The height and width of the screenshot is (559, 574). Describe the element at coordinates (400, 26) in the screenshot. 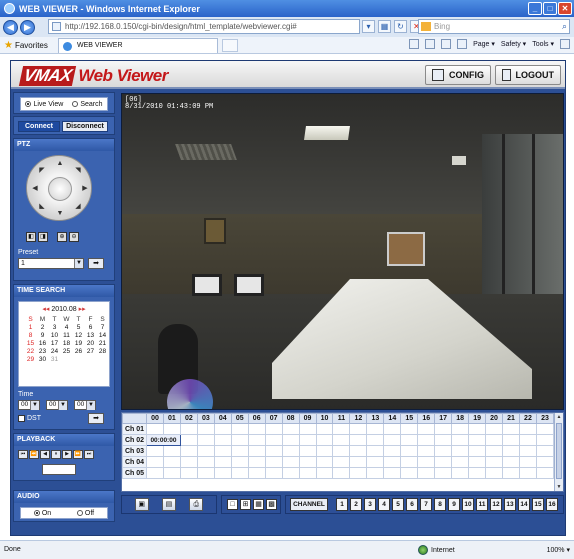

I see `refresh-icon: ↻` at that location.